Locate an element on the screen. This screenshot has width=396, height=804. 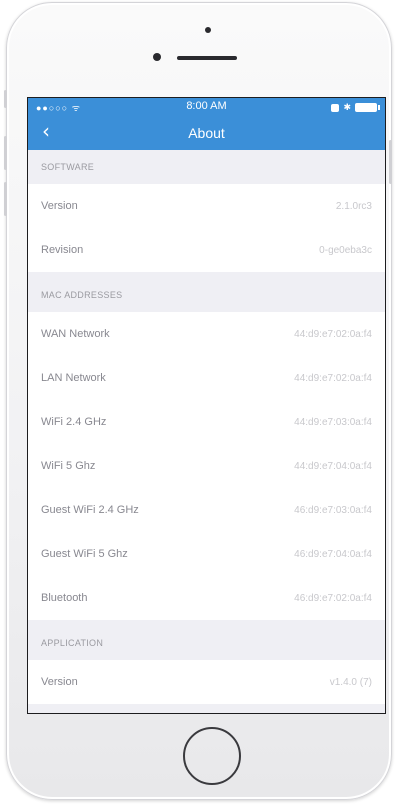
row-label: WAN Network is located at coordinates (75, 334).